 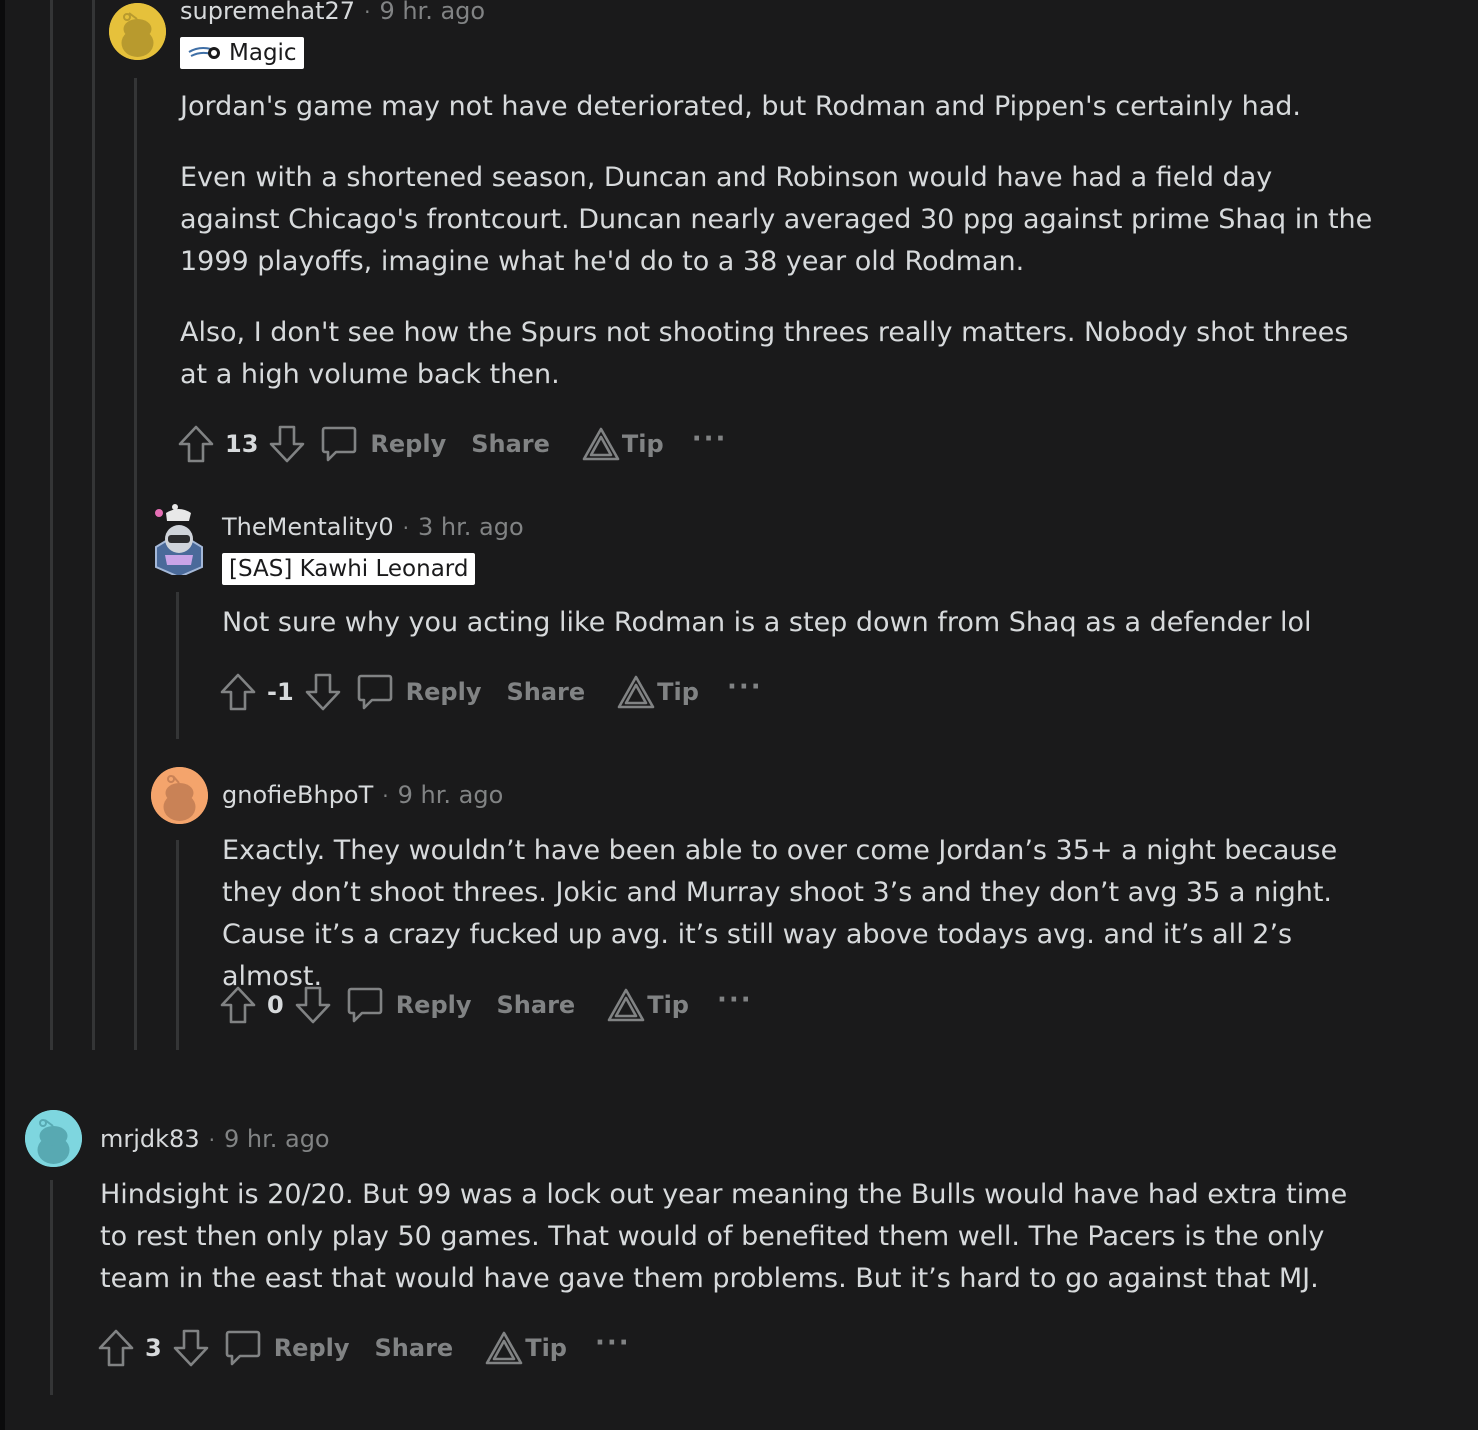 What do you see at coordinates (242, 444) in the screenshot?
I see `vote-score: 13` at bounding box center [242, 444].